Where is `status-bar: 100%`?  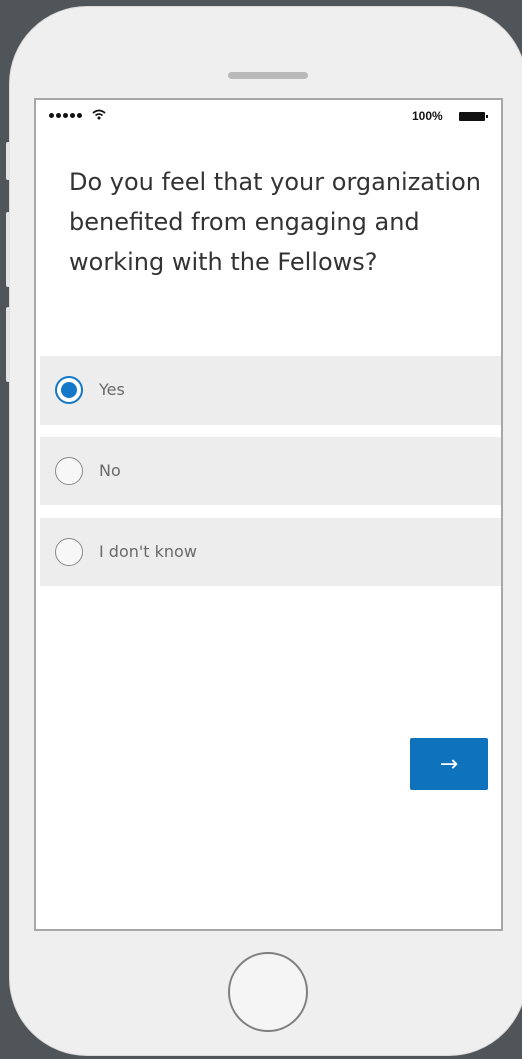
status-bar: 100% is located at coordinates (268, 114).